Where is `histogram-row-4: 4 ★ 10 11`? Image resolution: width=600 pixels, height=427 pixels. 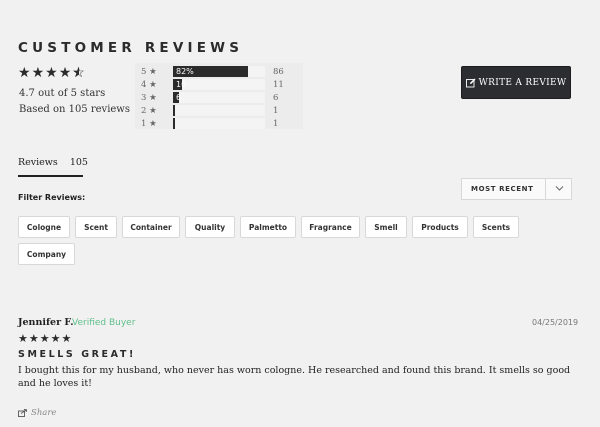
histogram-row-4: 4 ★ 10 11 is located at coordinates (219, 84).